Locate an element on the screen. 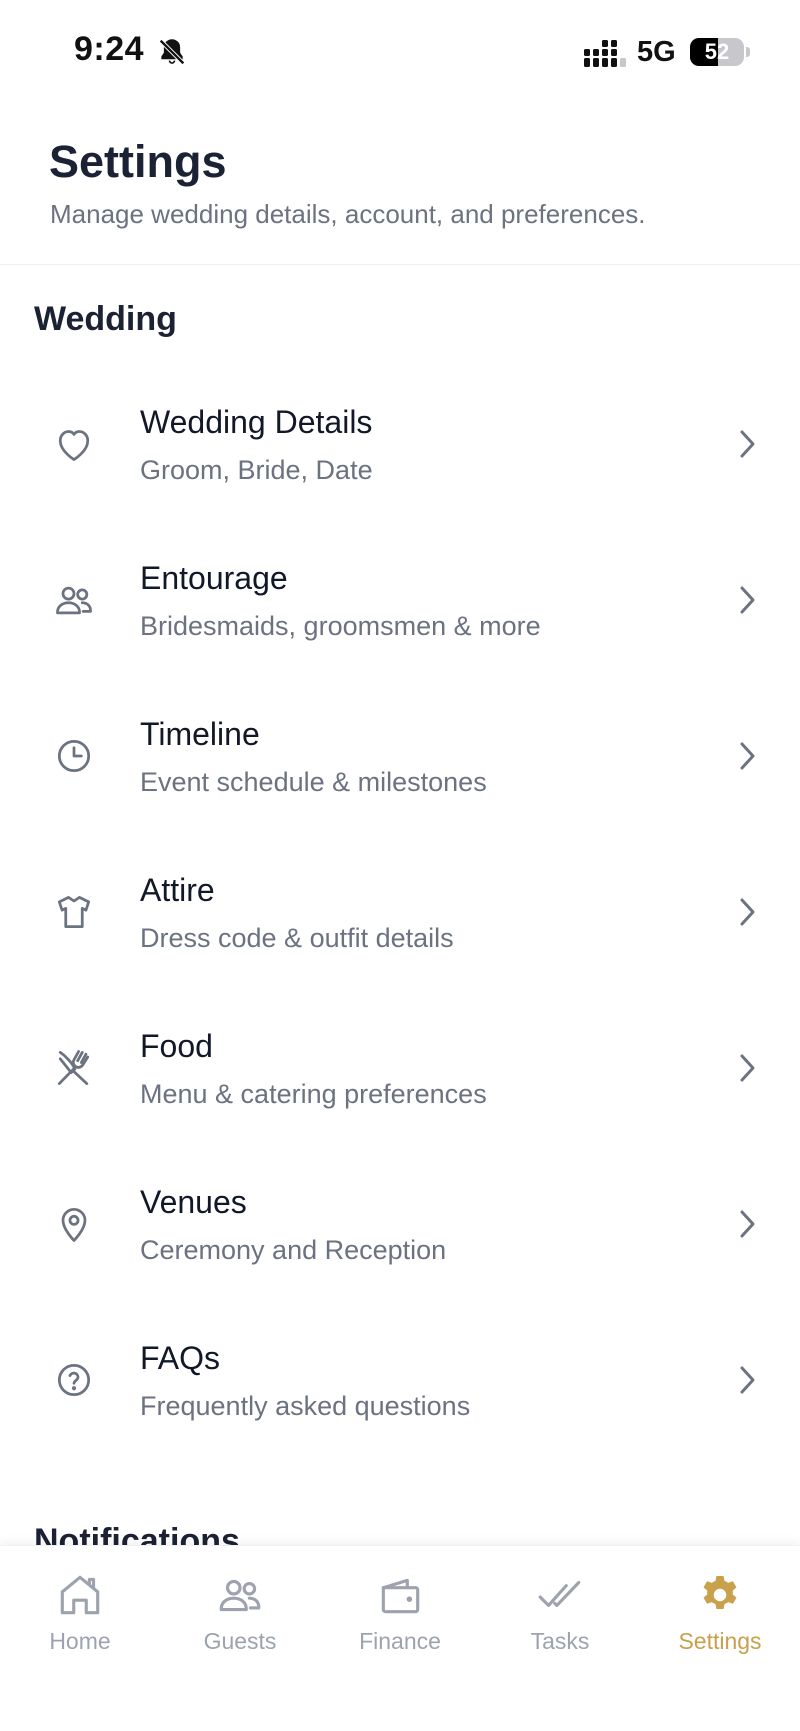 The width and height of the screenshot is (800, 1731). tab-label: Tasks is located at coordinates (560, 1641).